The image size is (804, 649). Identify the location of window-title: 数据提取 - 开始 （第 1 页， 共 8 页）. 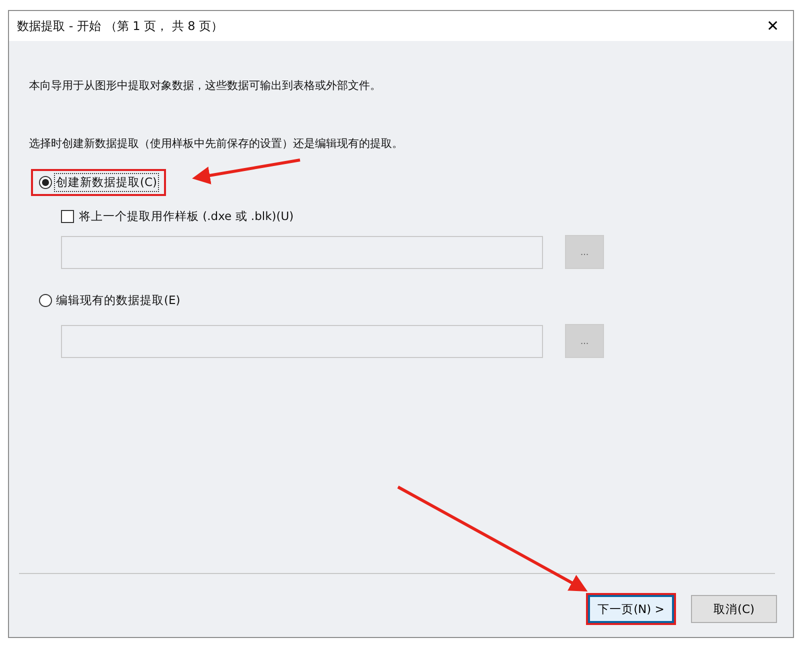
(120, 26).